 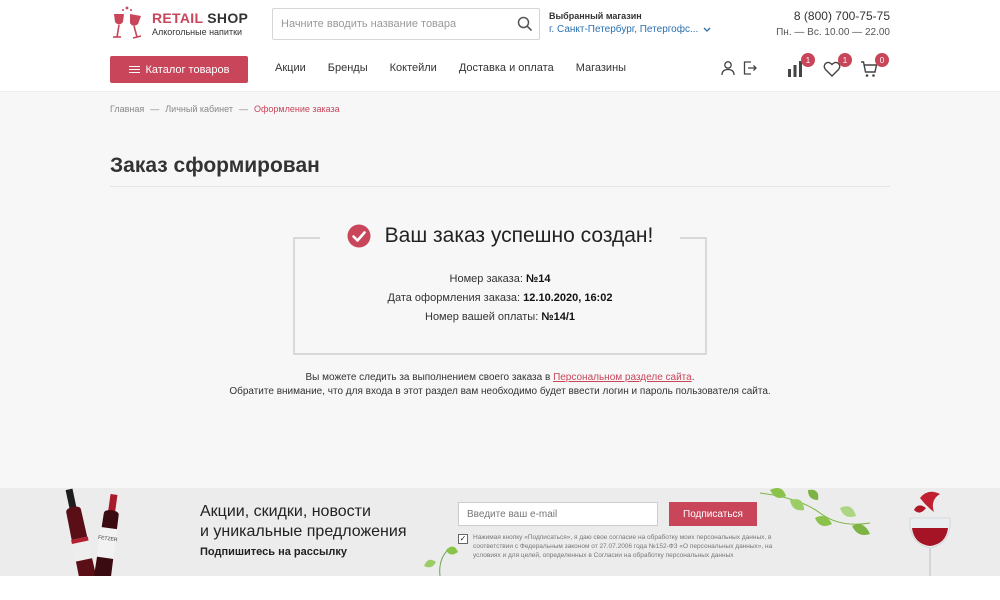 What do you see at coordinates (348, 68) in the screenshot?
I see `nav-item-brands: Бренды` at bounding box center [348, 68].